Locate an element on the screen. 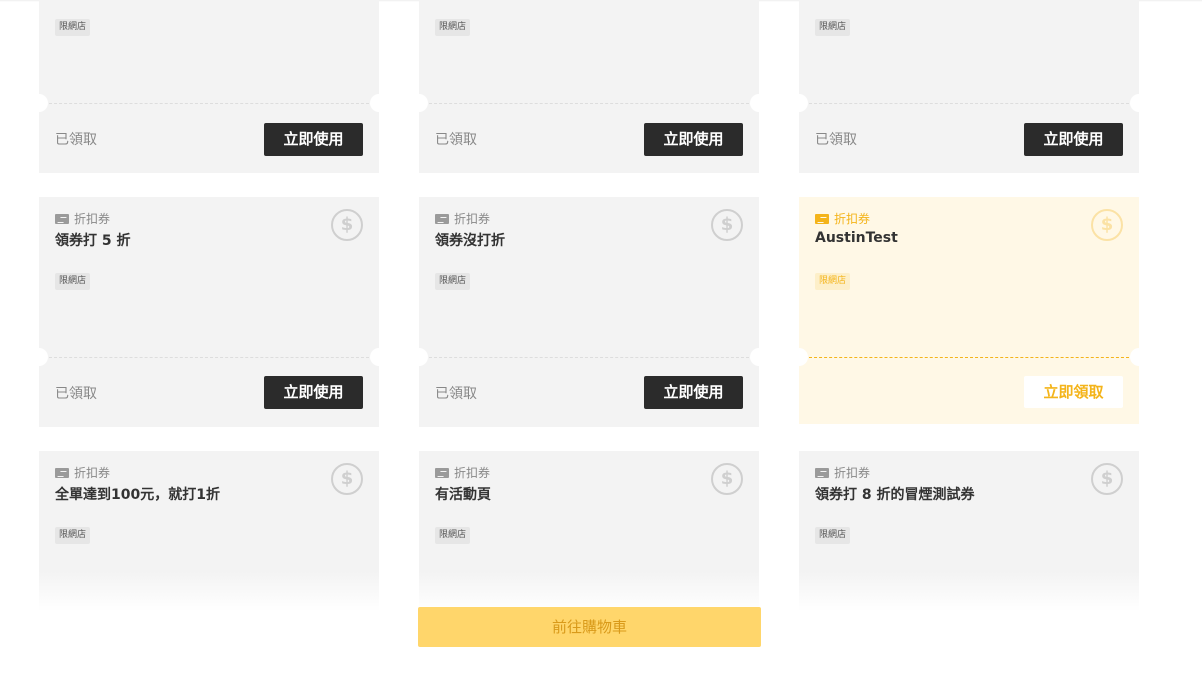 The width and height of the screenshot is (1202, 688). coupon-card: 折扣券 領券打 8 折的冒煙測試券 限網店 $ is located at coordinates (969, 531).